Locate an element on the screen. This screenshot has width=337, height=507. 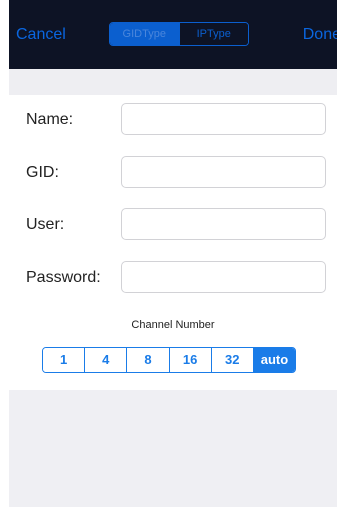
channel-option-32: 32 is located at coordinates (231, 360).